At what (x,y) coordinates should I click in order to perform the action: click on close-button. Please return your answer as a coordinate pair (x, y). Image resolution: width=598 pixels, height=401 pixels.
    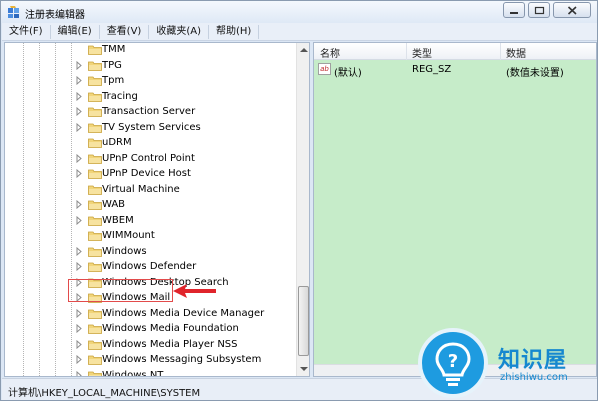
    Looking at the image, I should click on (572, 10).